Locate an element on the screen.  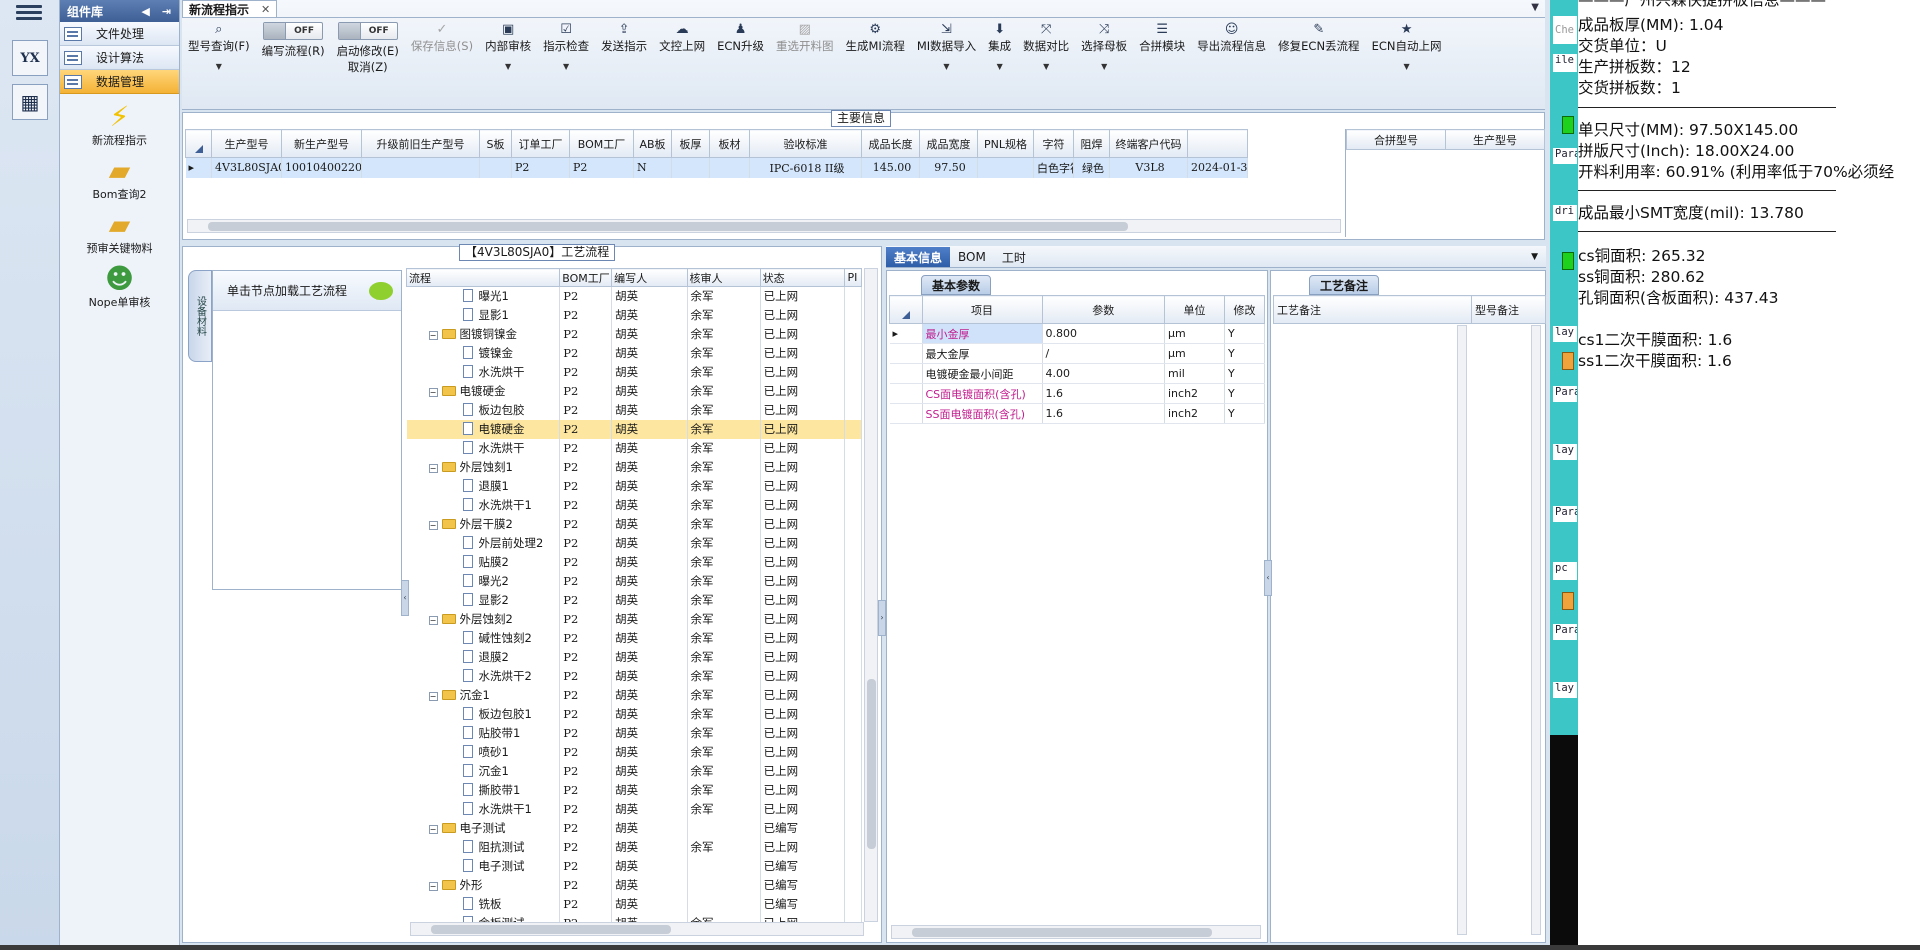
tree-row: 碱性蚀刻2 P2 胡英 余军 已上网 is located at coordinates (634, 638).